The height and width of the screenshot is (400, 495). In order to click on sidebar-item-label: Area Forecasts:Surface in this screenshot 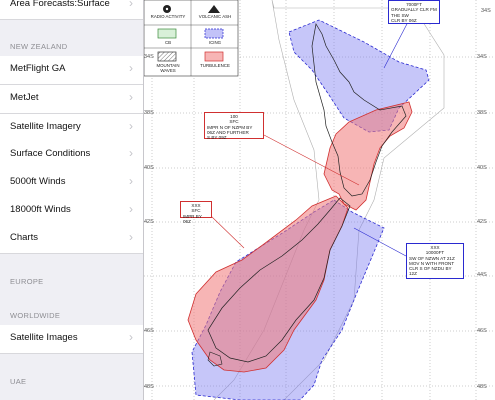, I will do `click(60, 4)`.